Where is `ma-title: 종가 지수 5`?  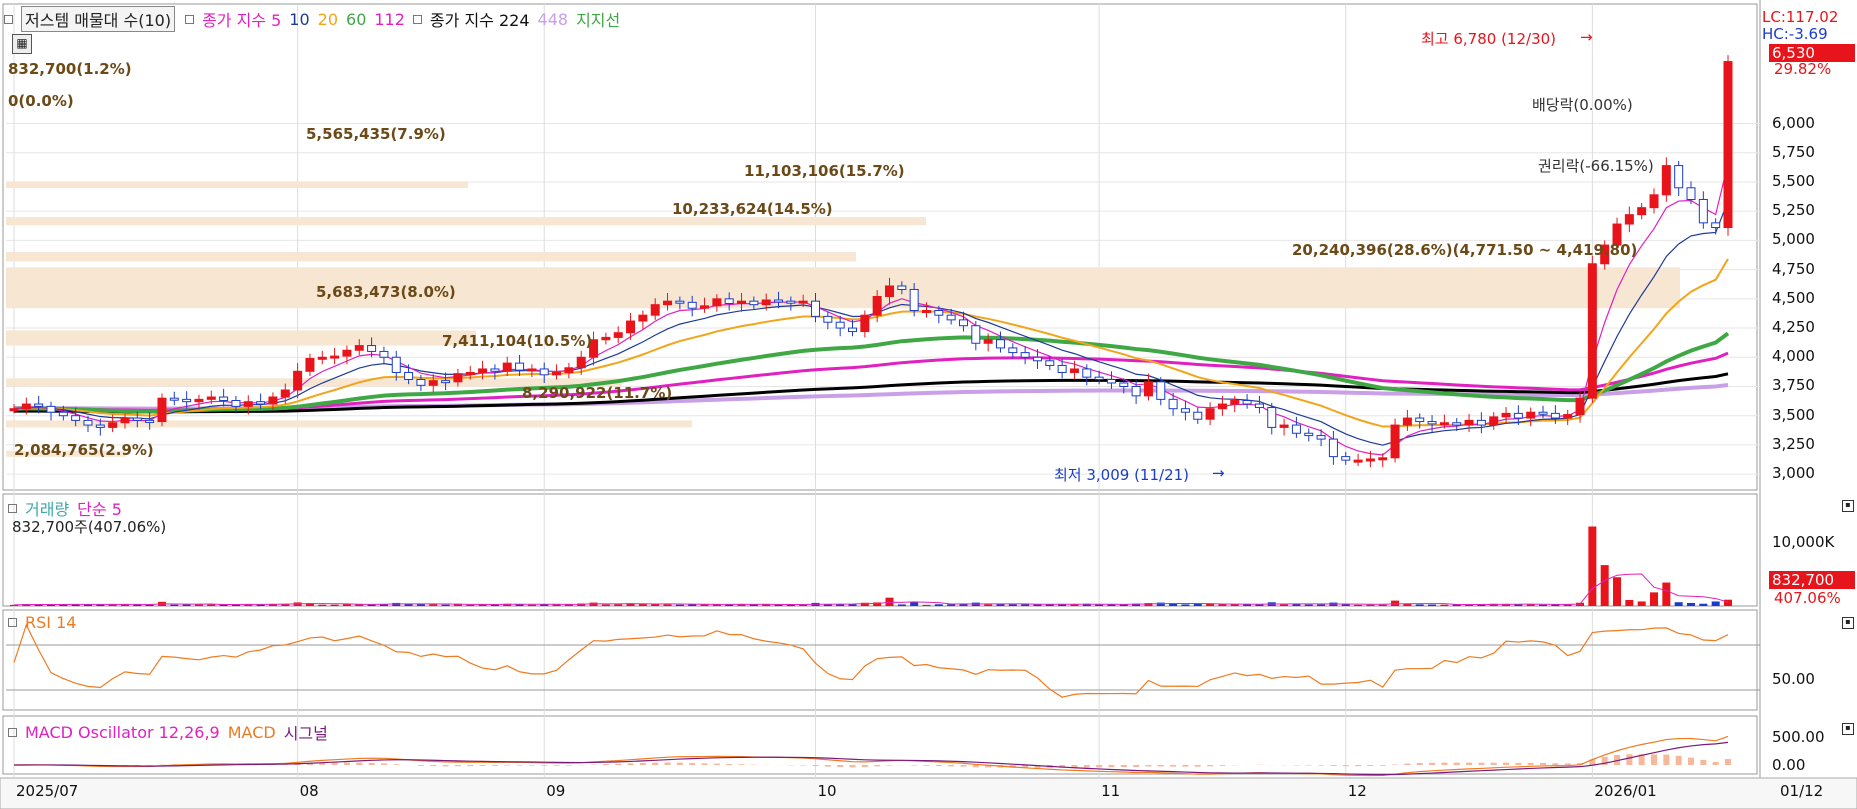 ma-title: 종가 지수 5 is located at coordinates (241, 19).